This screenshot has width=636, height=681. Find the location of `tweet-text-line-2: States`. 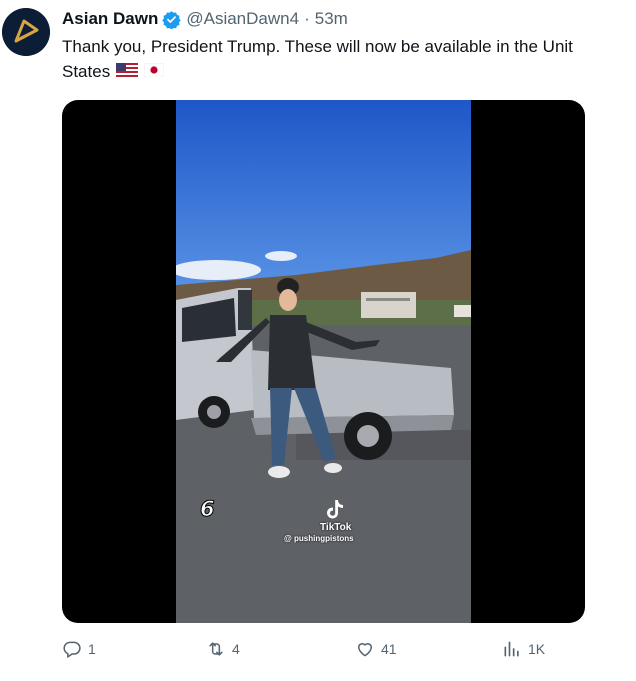

tweet-text-line-2: States is located at coordinates (349, 71).